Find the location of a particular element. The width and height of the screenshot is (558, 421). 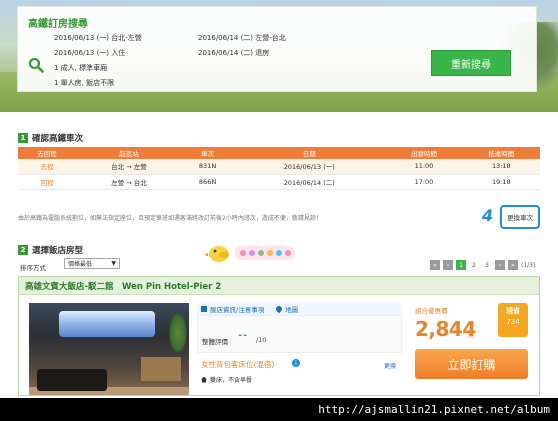

hotel-info-link: 飯店資訊/注意事項 is located at coordinates (237, 309).